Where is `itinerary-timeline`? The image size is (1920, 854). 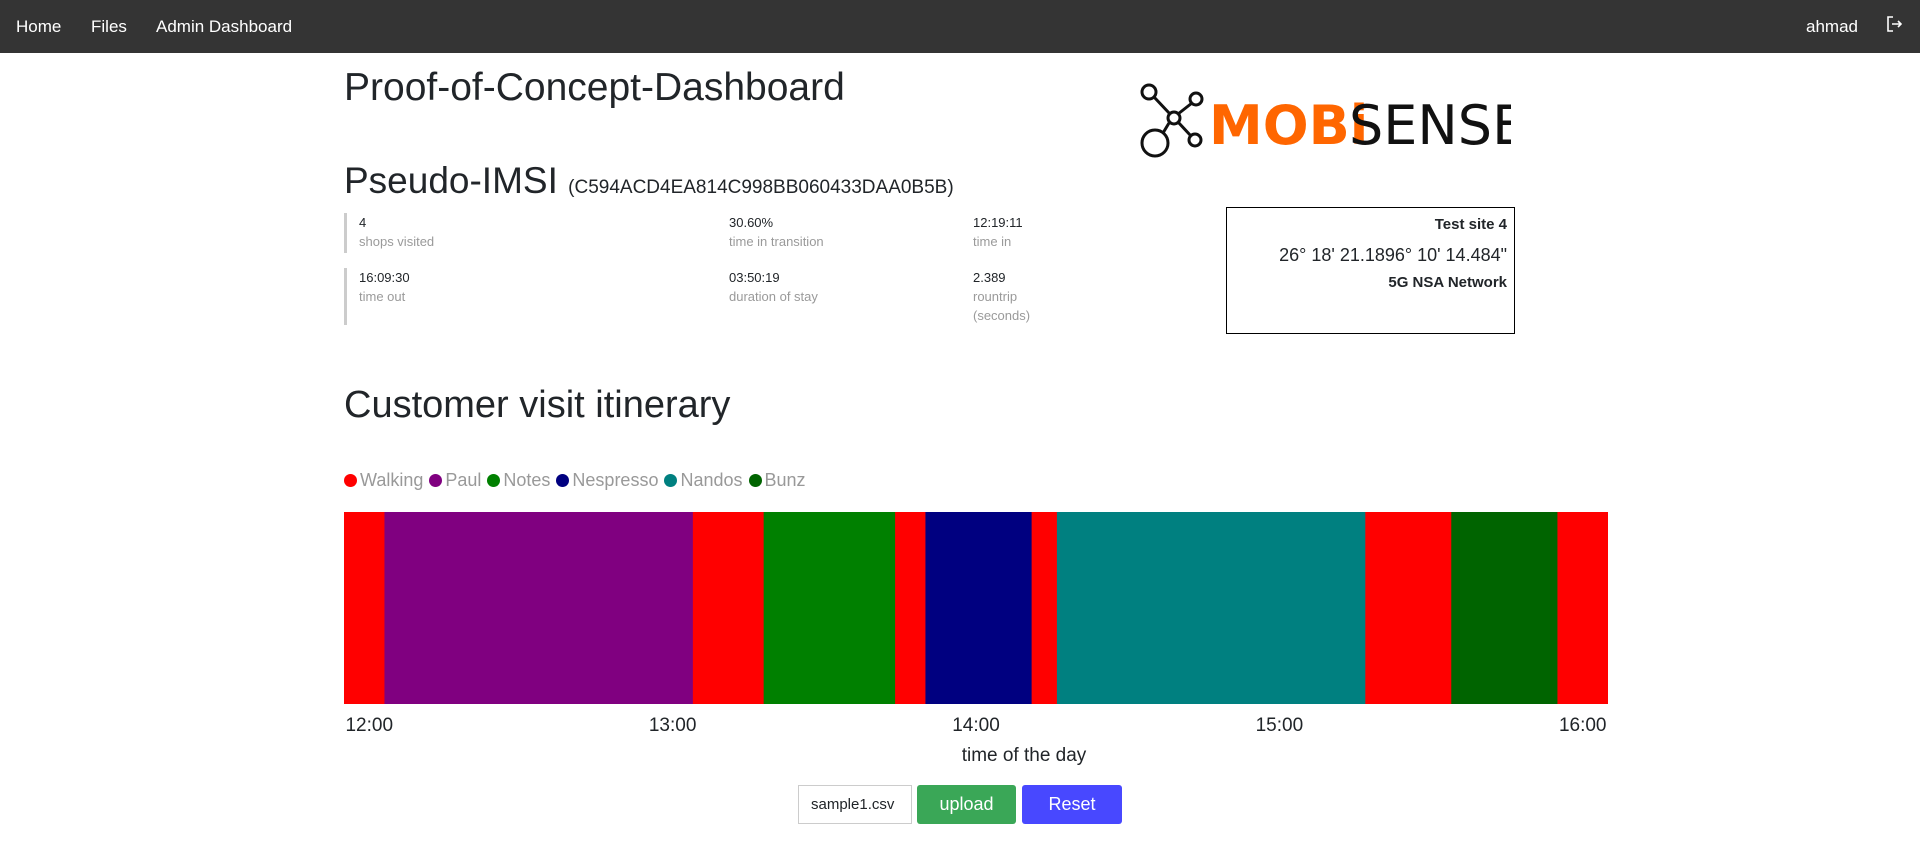
itinerary-timeline is located at coordinates (976, 608).